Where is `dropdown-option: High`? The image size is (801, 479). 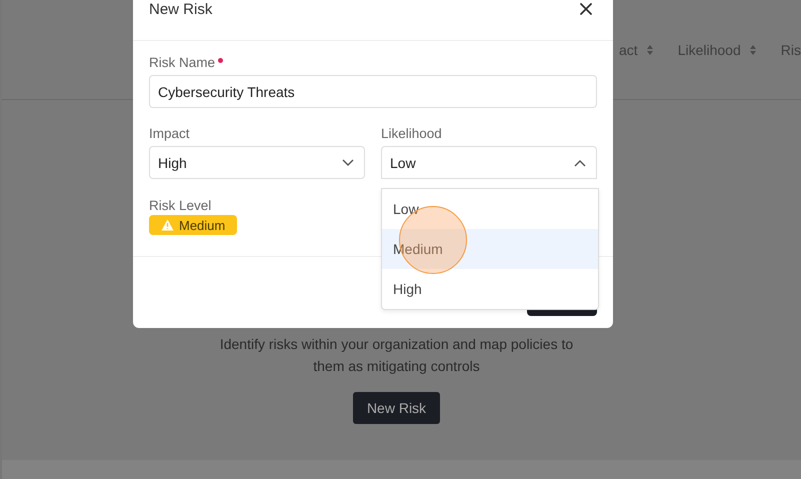 dropdown-option: High is located at coordinates (490, 289).